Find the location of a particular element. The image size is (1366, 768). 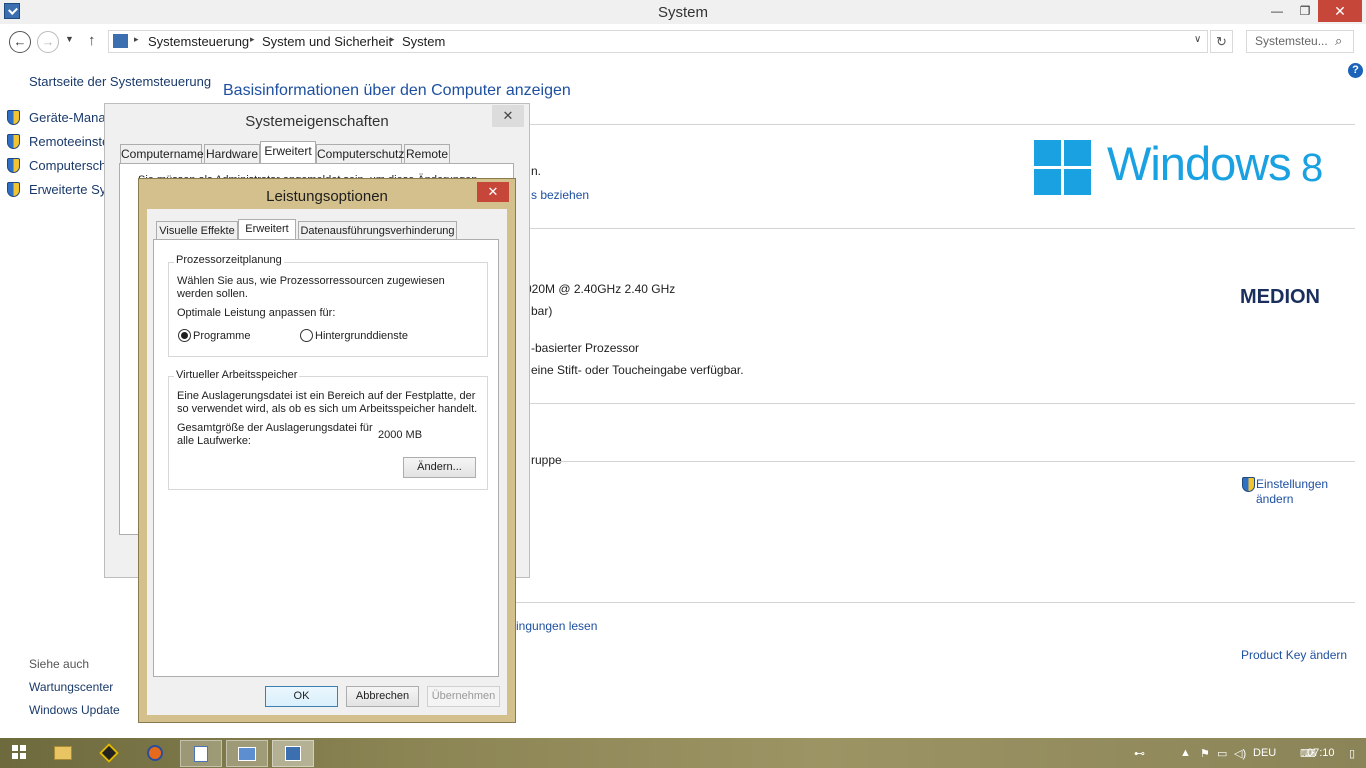

control-panel-icon is located at coordinates (120, 41).